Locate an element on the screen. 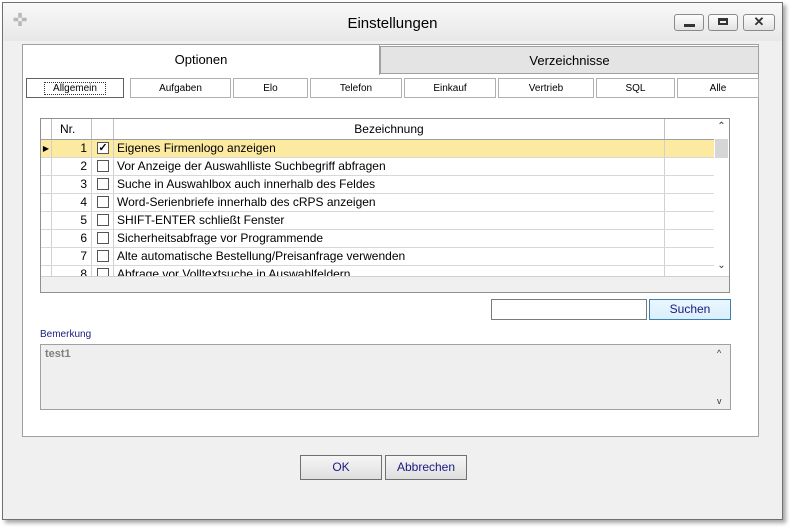 This screenshot has width=790, height=527. table-row: 5 SHIFT-ENTER schließt Fenster is located at coordinates (377, 221).